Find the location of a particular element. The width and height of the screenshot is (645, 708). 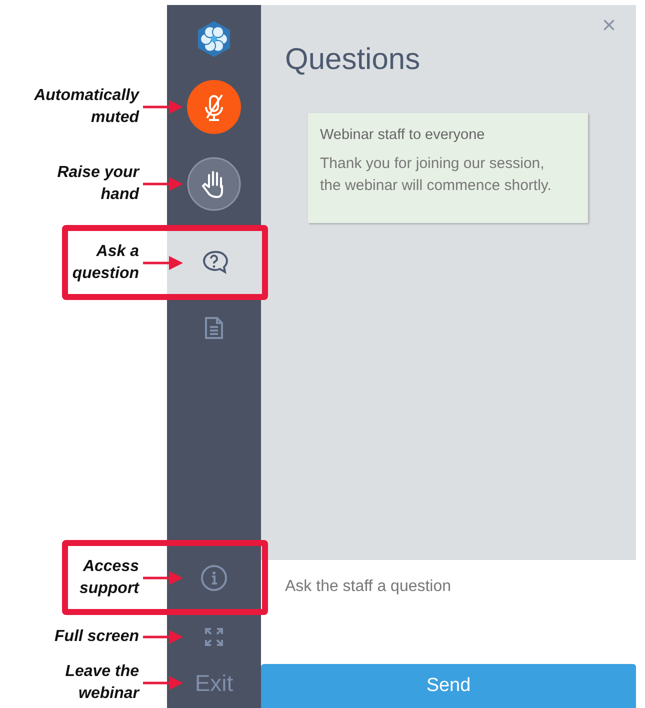

close-button: × is located at coordinates (609, 26).